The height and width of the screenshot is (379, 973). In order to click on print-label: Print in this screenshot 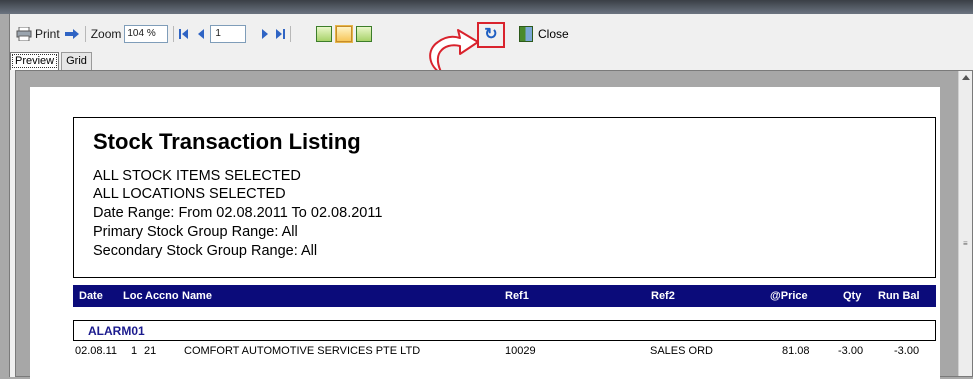, I will do `click(47, 34)`.